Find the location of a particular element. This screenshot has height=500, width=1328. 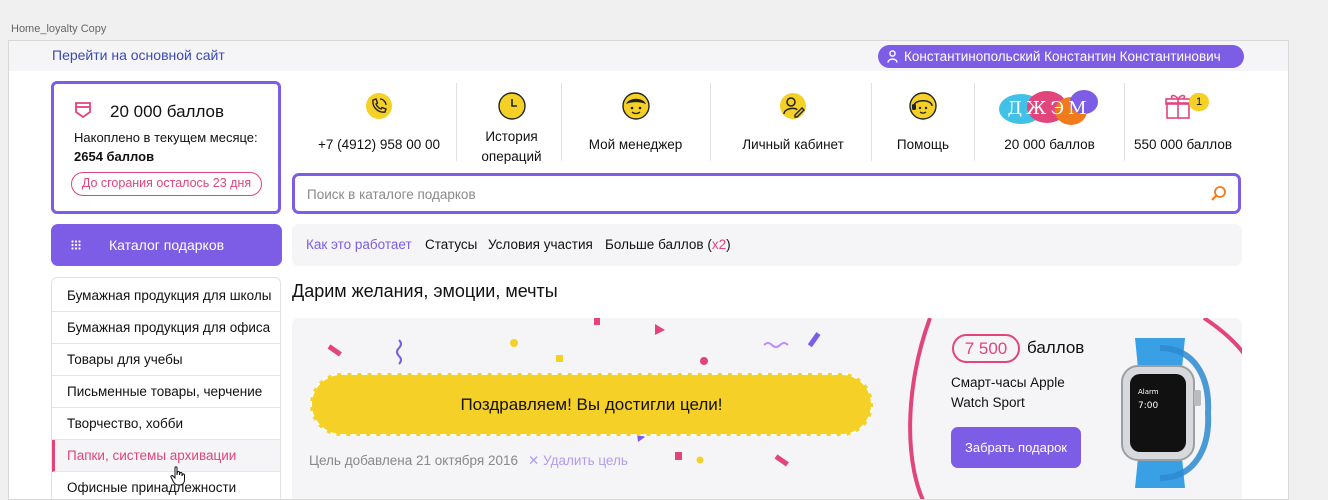

category-item: Офисные принадлежности is located at coordinates (166, 485).